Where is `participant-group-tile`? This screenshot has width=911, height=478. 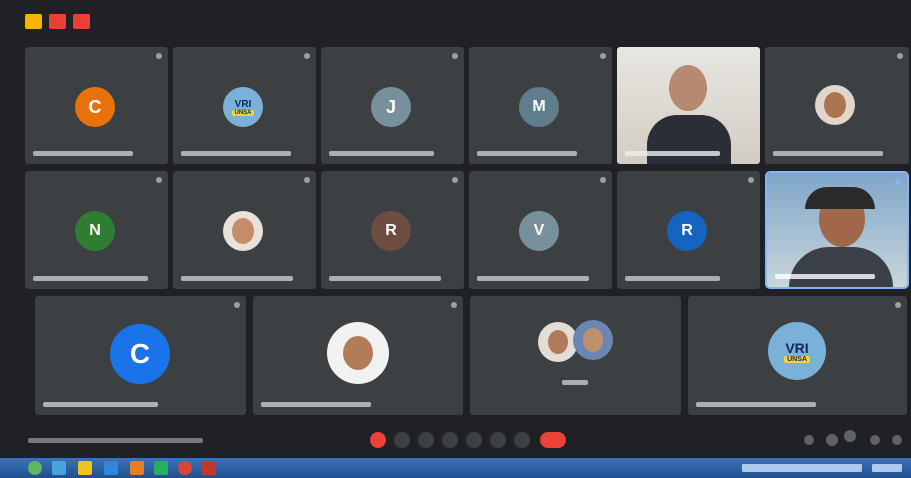 participant-group-tile is located at coordinates (575, 355).